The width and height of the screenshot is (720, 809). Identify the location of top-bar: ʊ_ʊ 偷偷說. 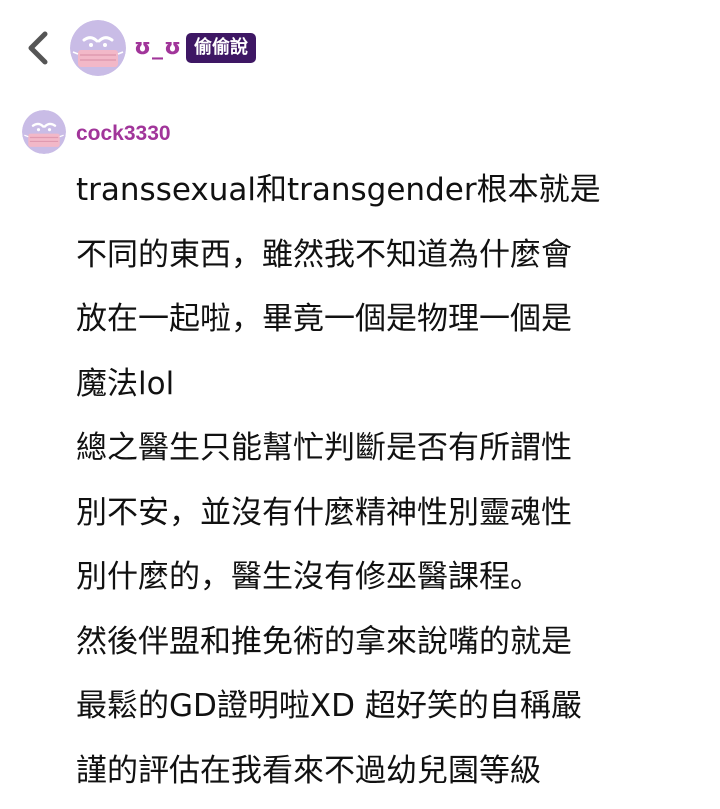
(360, 48).